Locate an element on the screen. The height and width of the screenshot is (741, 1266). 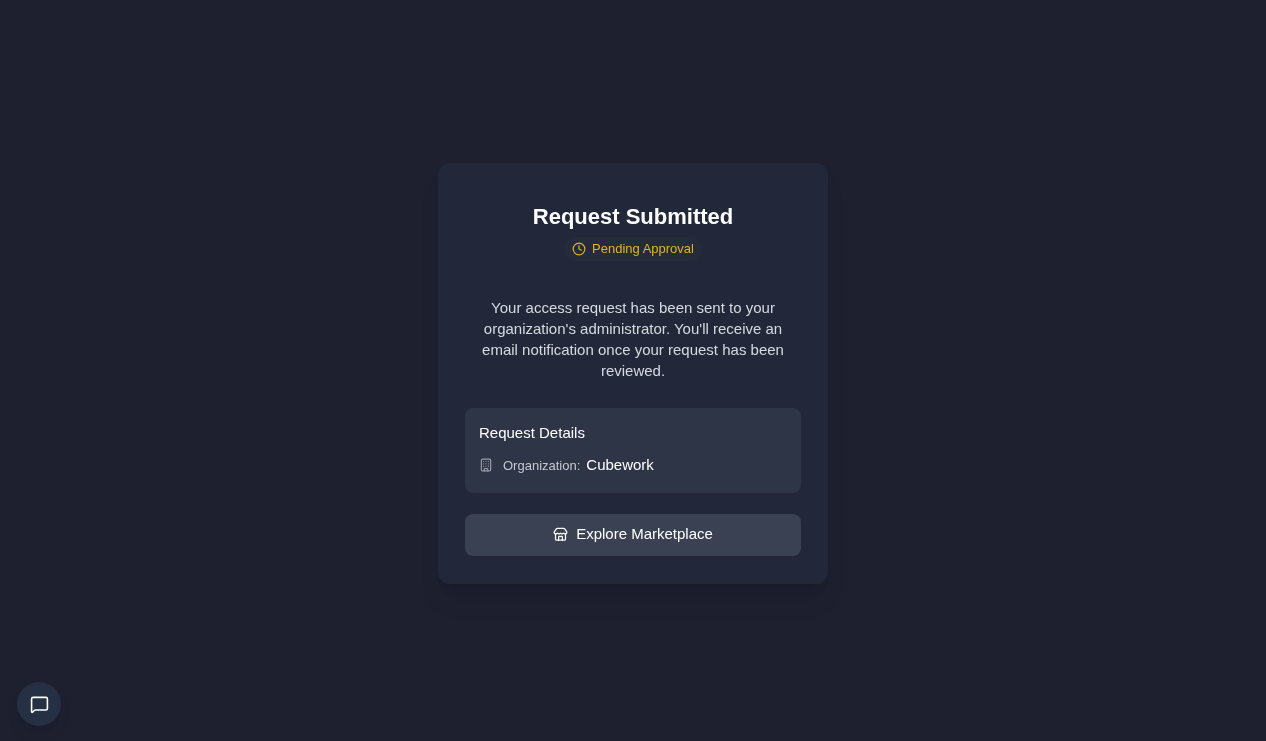
status-label: Pending Approval is located at coordinates (643, 249).